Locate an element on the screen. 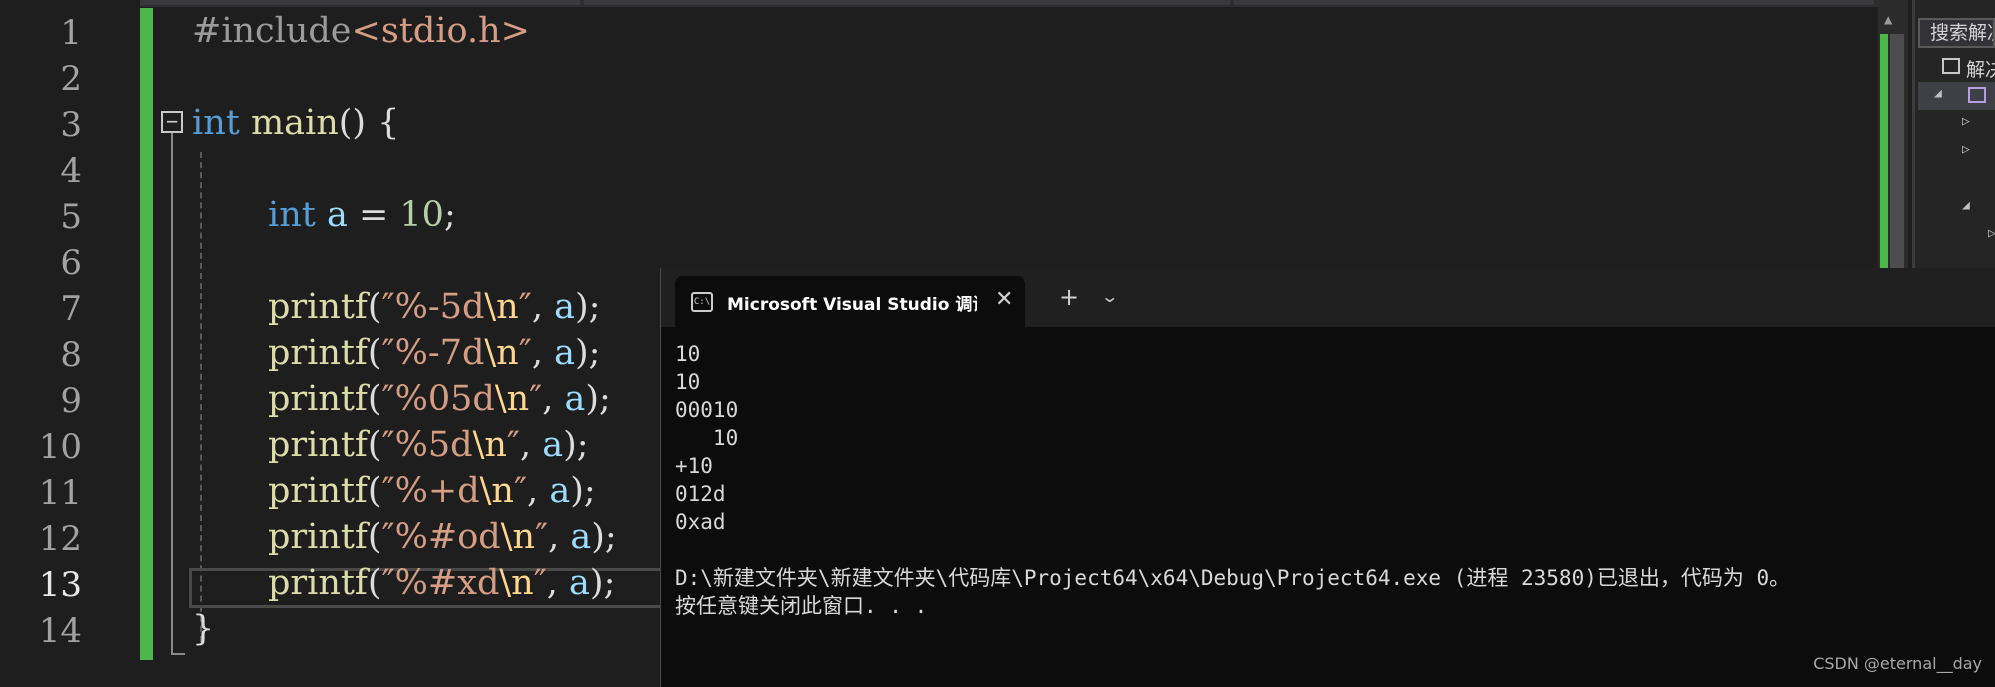 Image resolution: width=1995 pixels, height=687 pixels. scrollbar-thumb is located at coordinates (1897, 154).